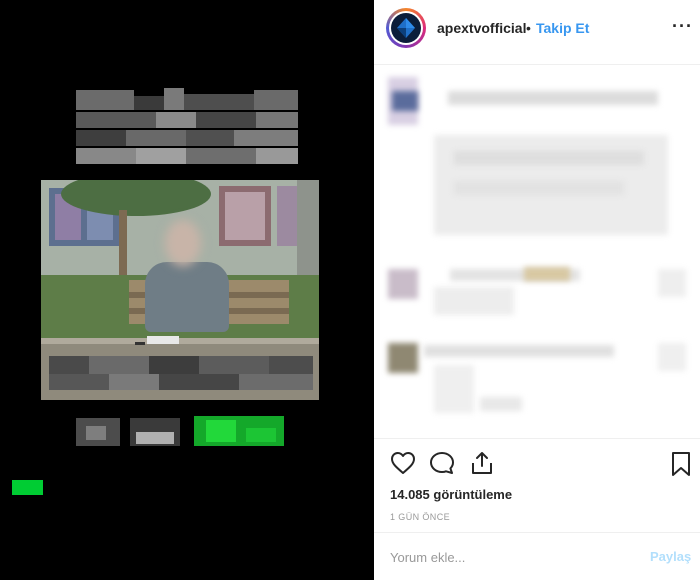 Image resolution: width=700 pixels, height=581 pixels. I want to click on view-count: 14.085 görüntüleme, so click(451, 494).